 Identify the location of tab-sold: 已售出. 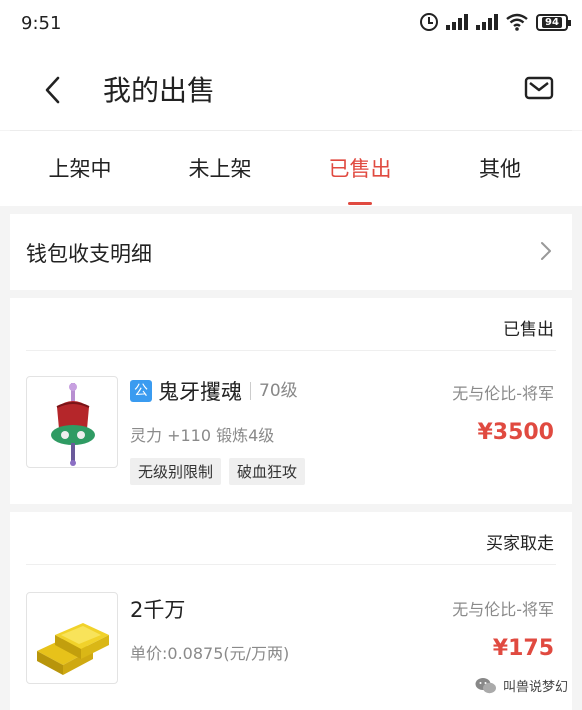
(360, 168).